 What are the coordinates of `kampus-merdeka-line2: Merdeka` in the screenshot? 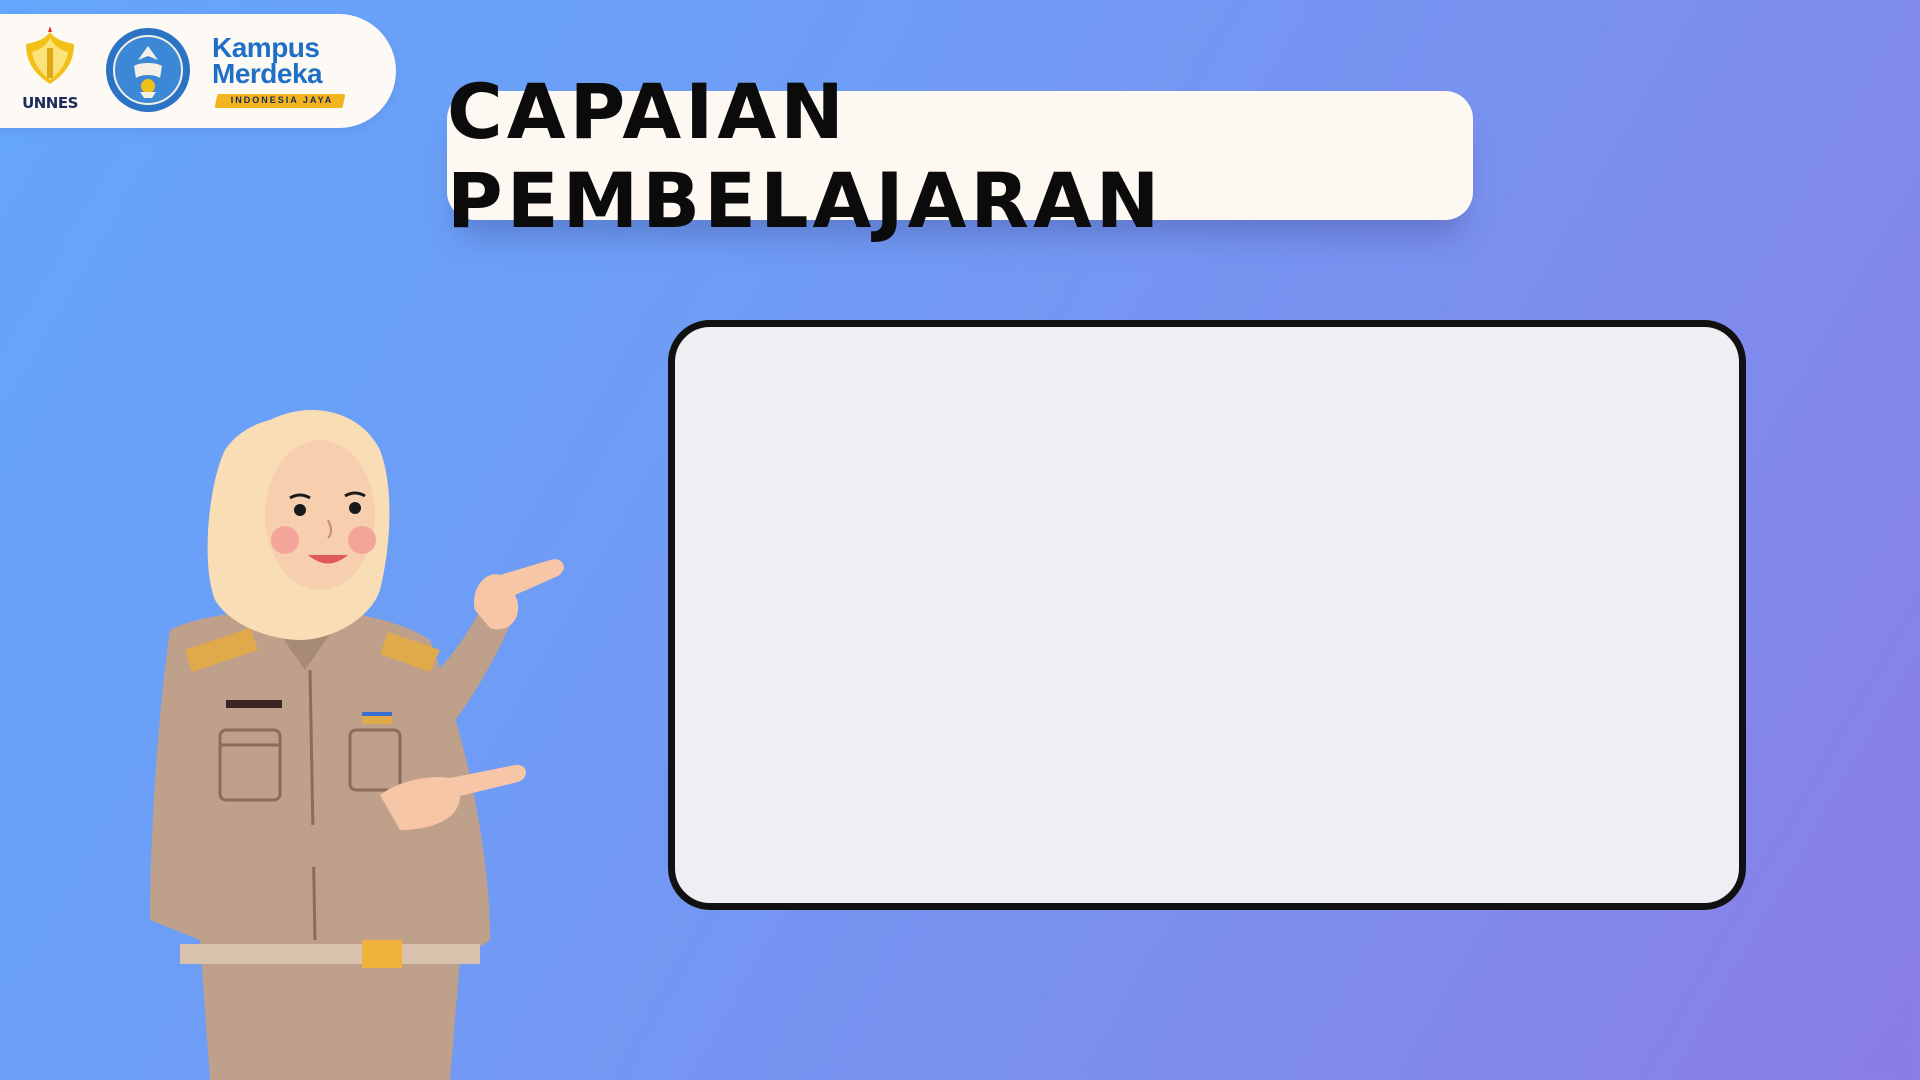 It's located at (267, 73).